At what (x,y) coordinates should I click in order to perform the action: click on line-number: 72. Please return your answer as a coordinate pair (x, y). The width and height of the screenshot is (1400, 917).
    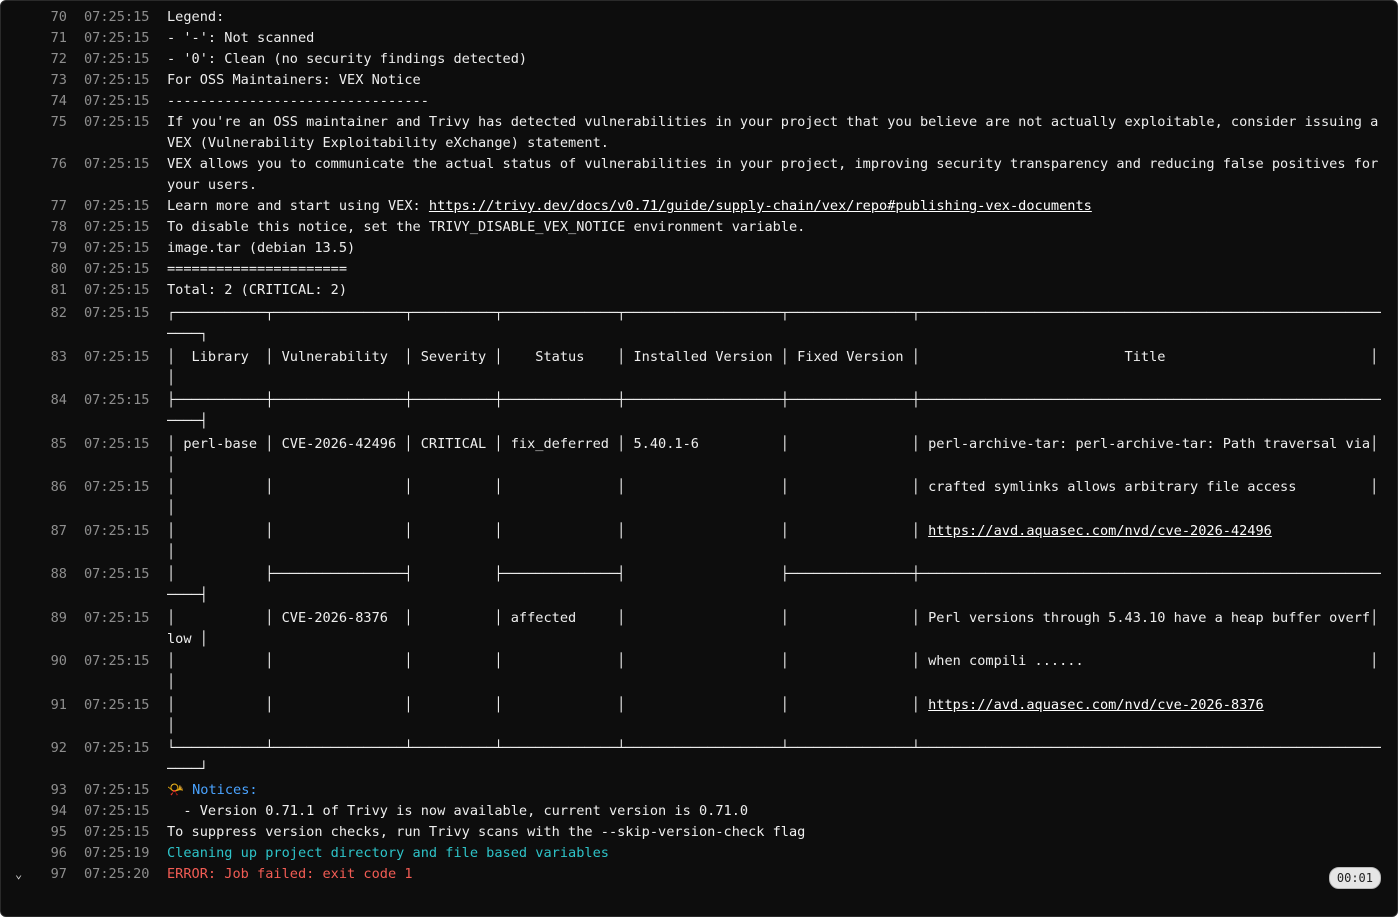
    Looking at the image, I should click on (34, 59).